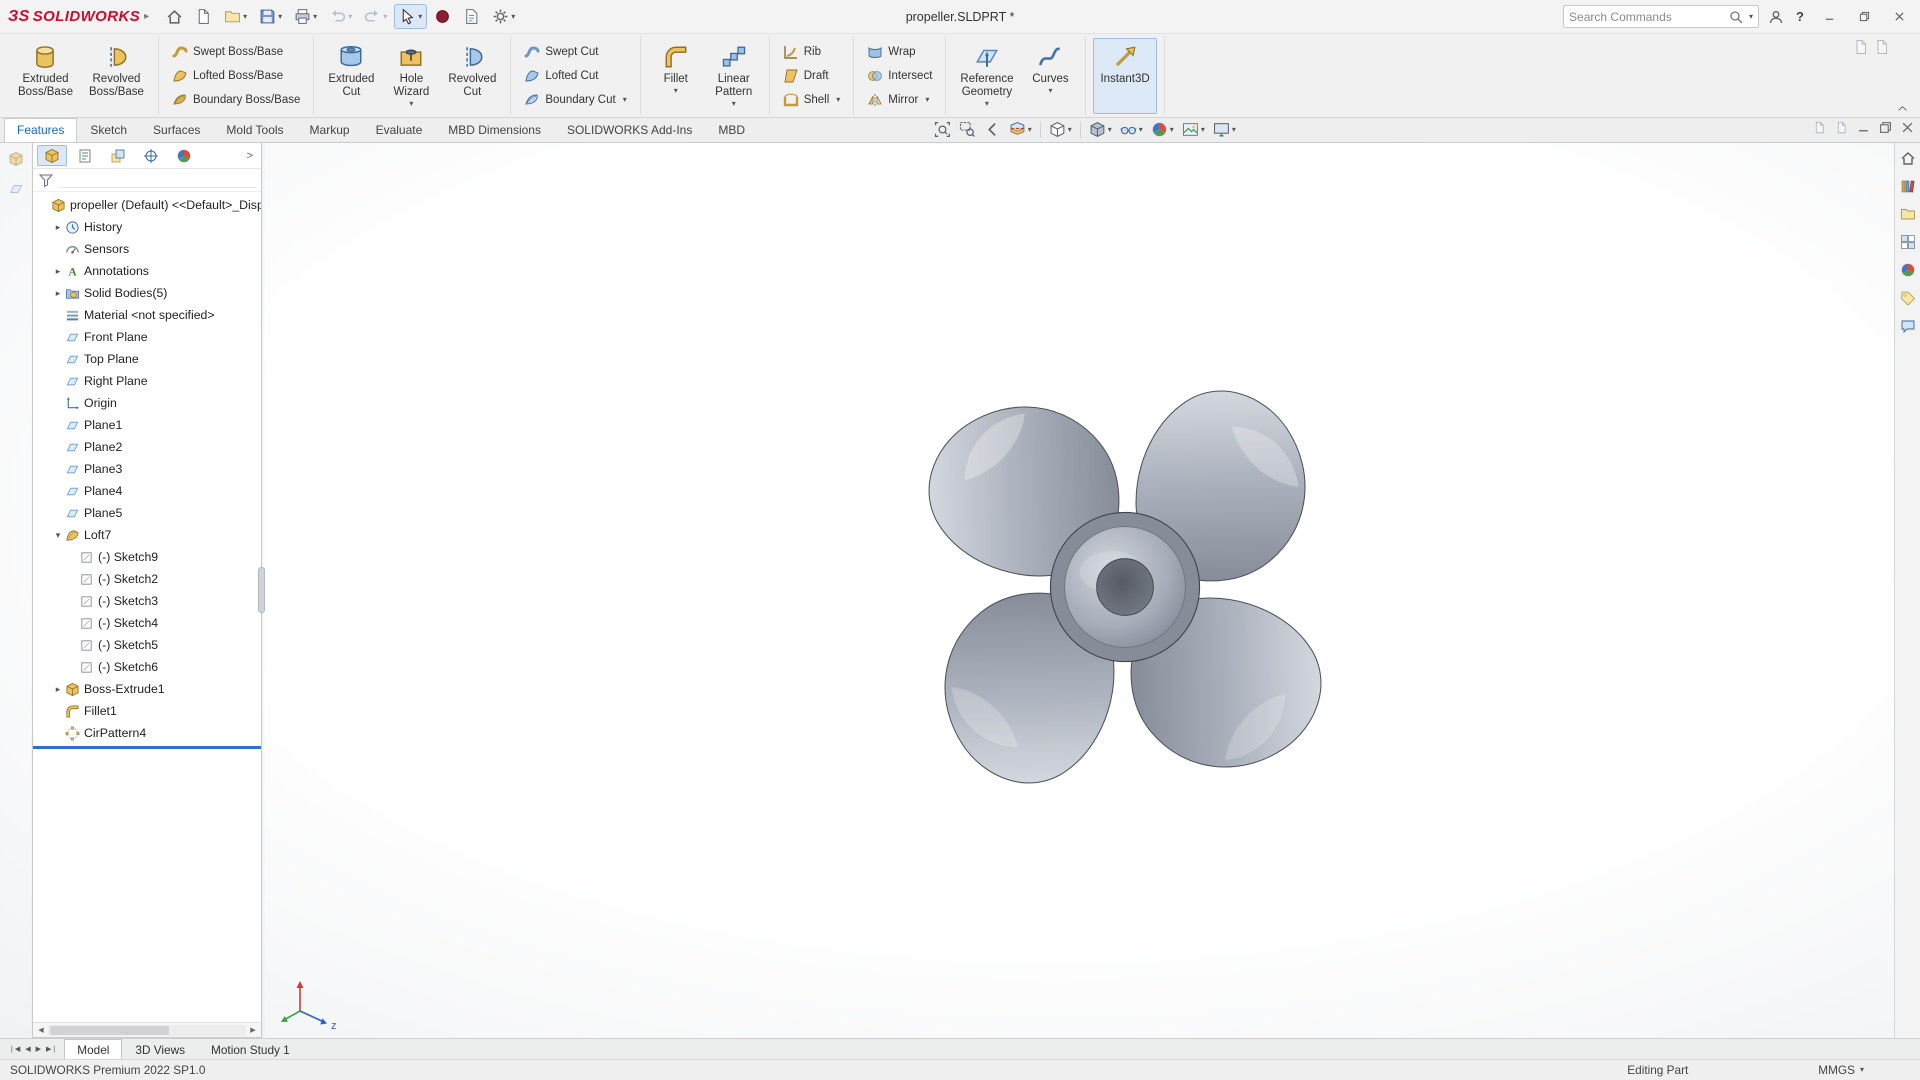  Describe the element at coordinates (147, 535) in the screenshot. I see `tree-item-loft7: ▾ Loft7` at that location.